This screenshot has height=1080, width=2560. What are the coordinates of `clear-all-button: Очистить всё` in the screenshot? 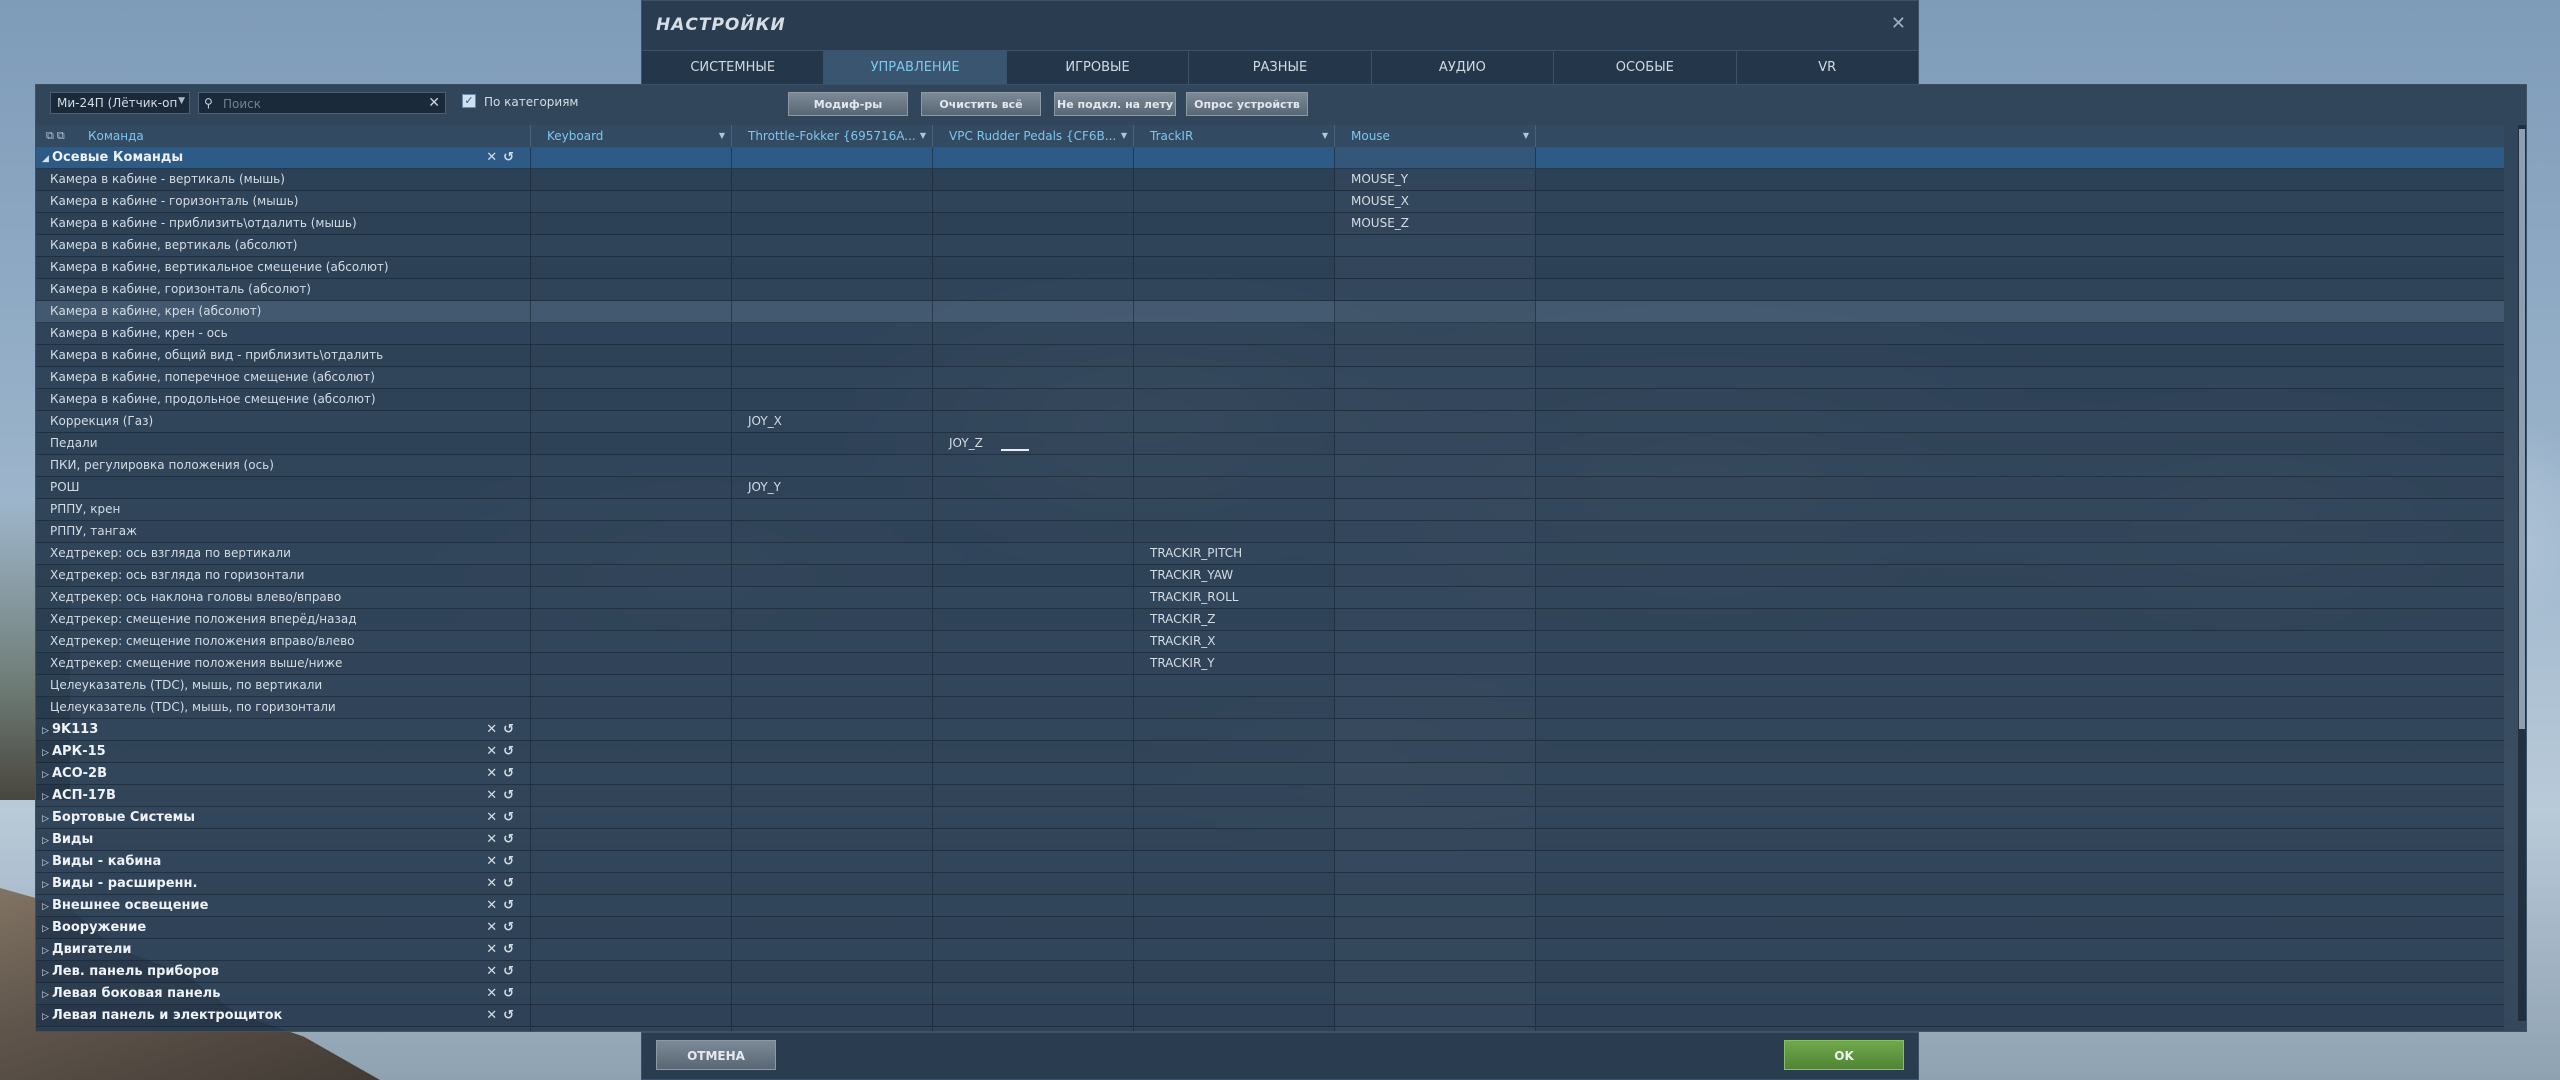 It's located at (981, 104).